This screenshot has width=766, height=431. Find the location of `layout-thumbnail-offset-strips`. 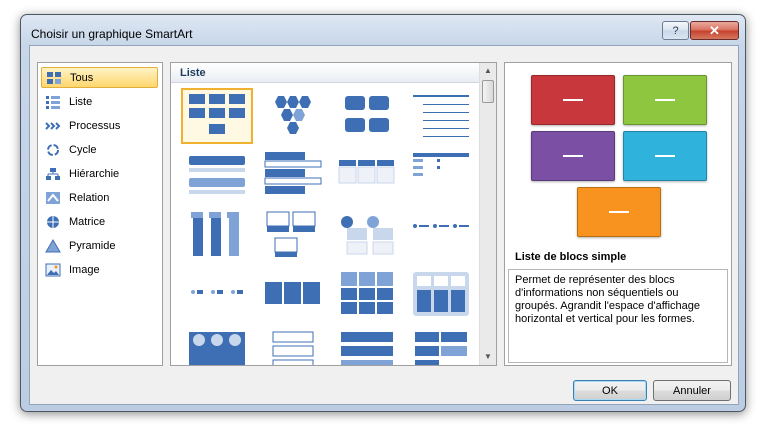

layout-thumbnail-offset-strips is located at coordinates (441, 345).